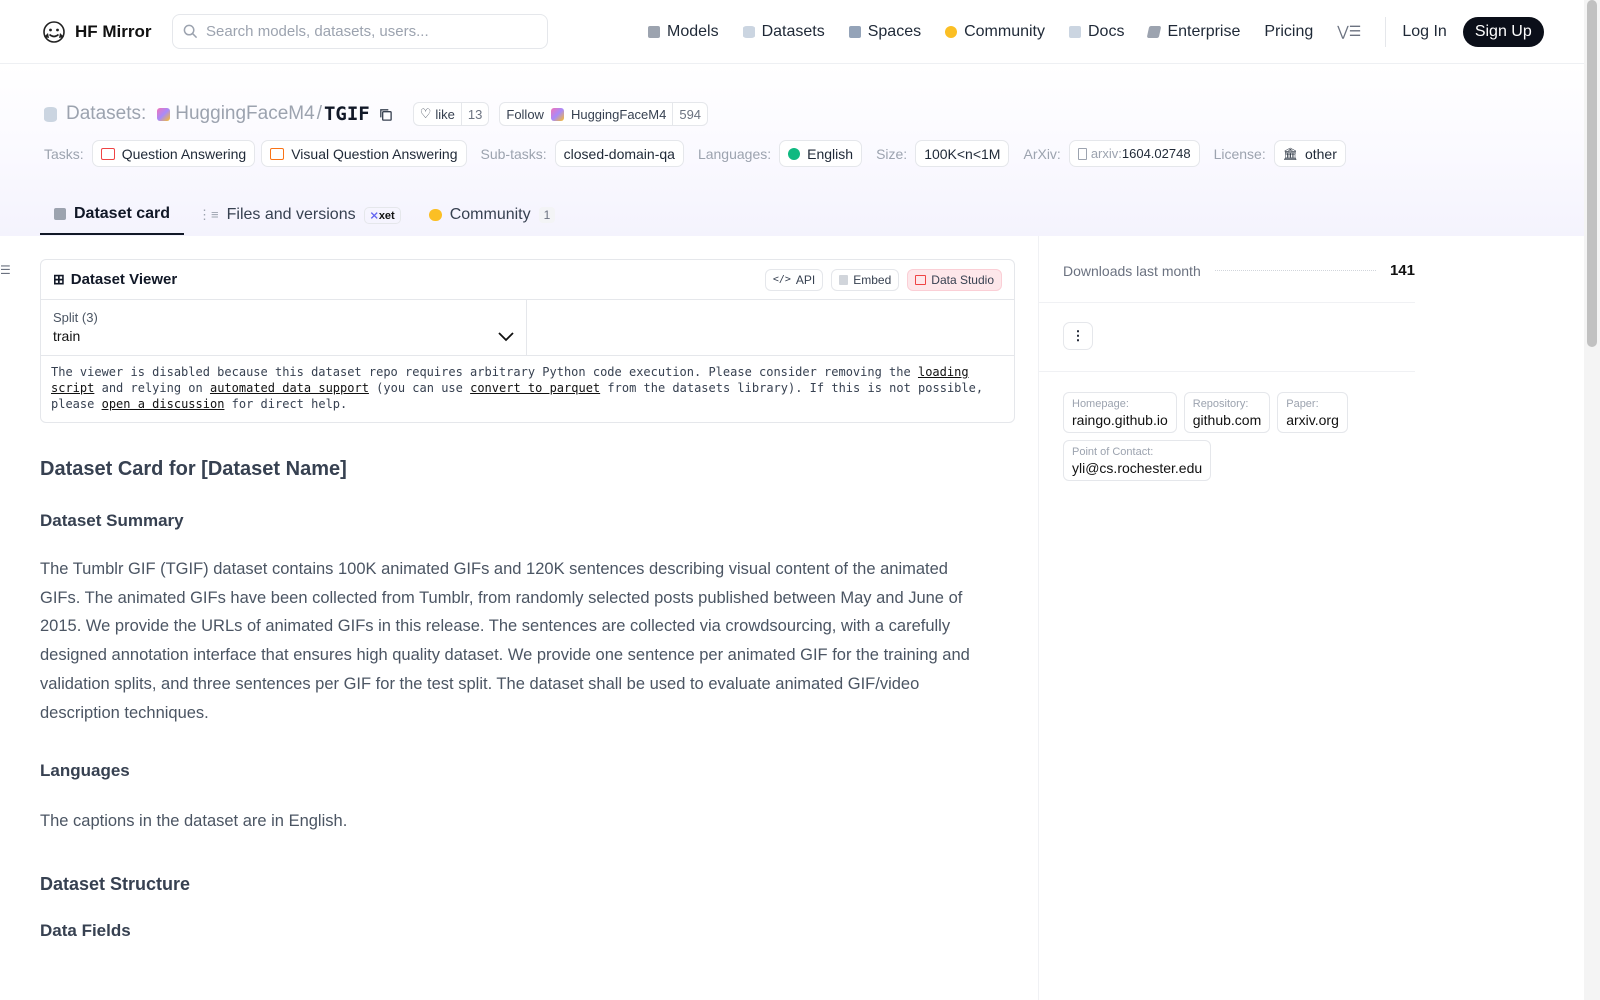 Image resolution: width=1600 pixels, height=1000 pixels. I want to click on signup-button: Sign Up, so click(1503, 31).